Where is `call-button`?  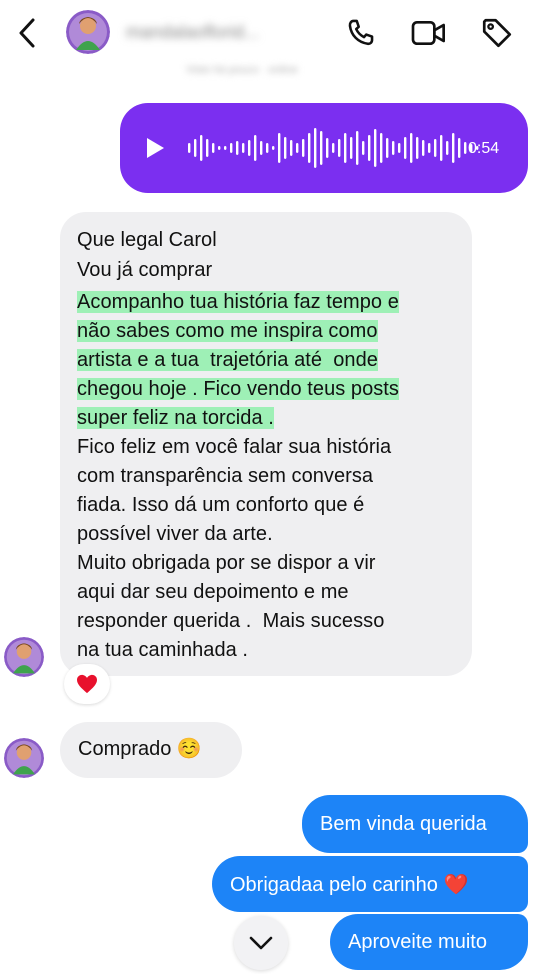 call-button is located at coordinates (361, 33).